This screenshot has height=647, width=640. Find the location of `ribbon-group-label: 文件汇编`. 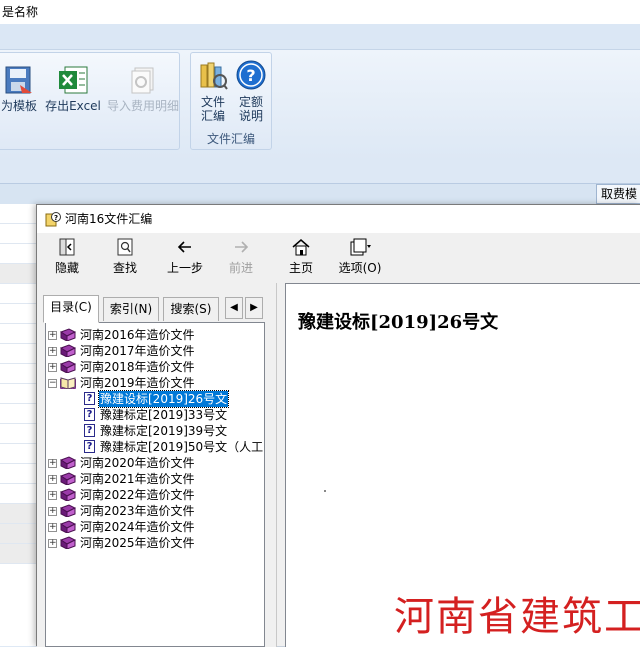

ribbon-group-label: 文件汇编 is located at coordinates (230, 139).